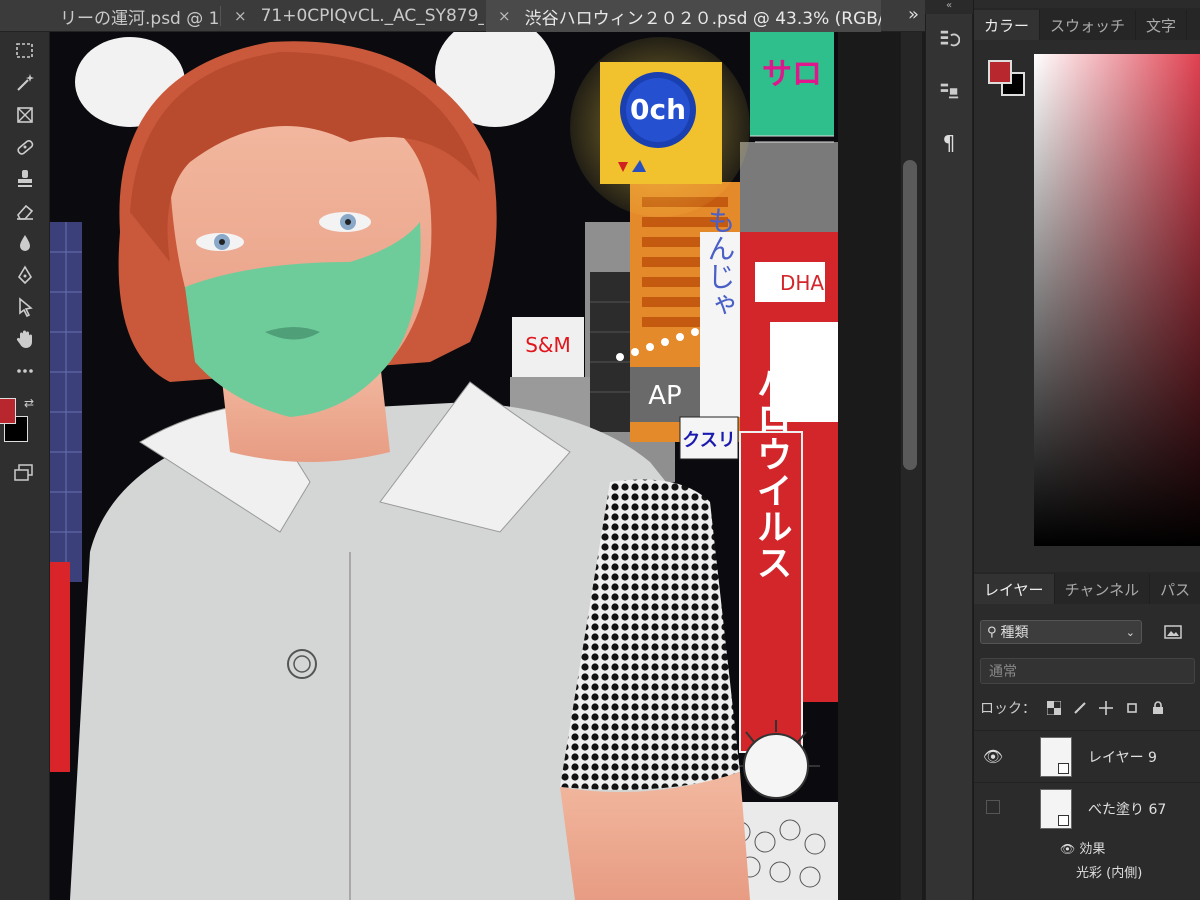 Image resolution: width=1200 pixels, height=900 pixels. What do you see at coordinates (29, 403) in the screenshot?
I see `swap-colors-icon: ⇄` at bounding box center [29, 403].